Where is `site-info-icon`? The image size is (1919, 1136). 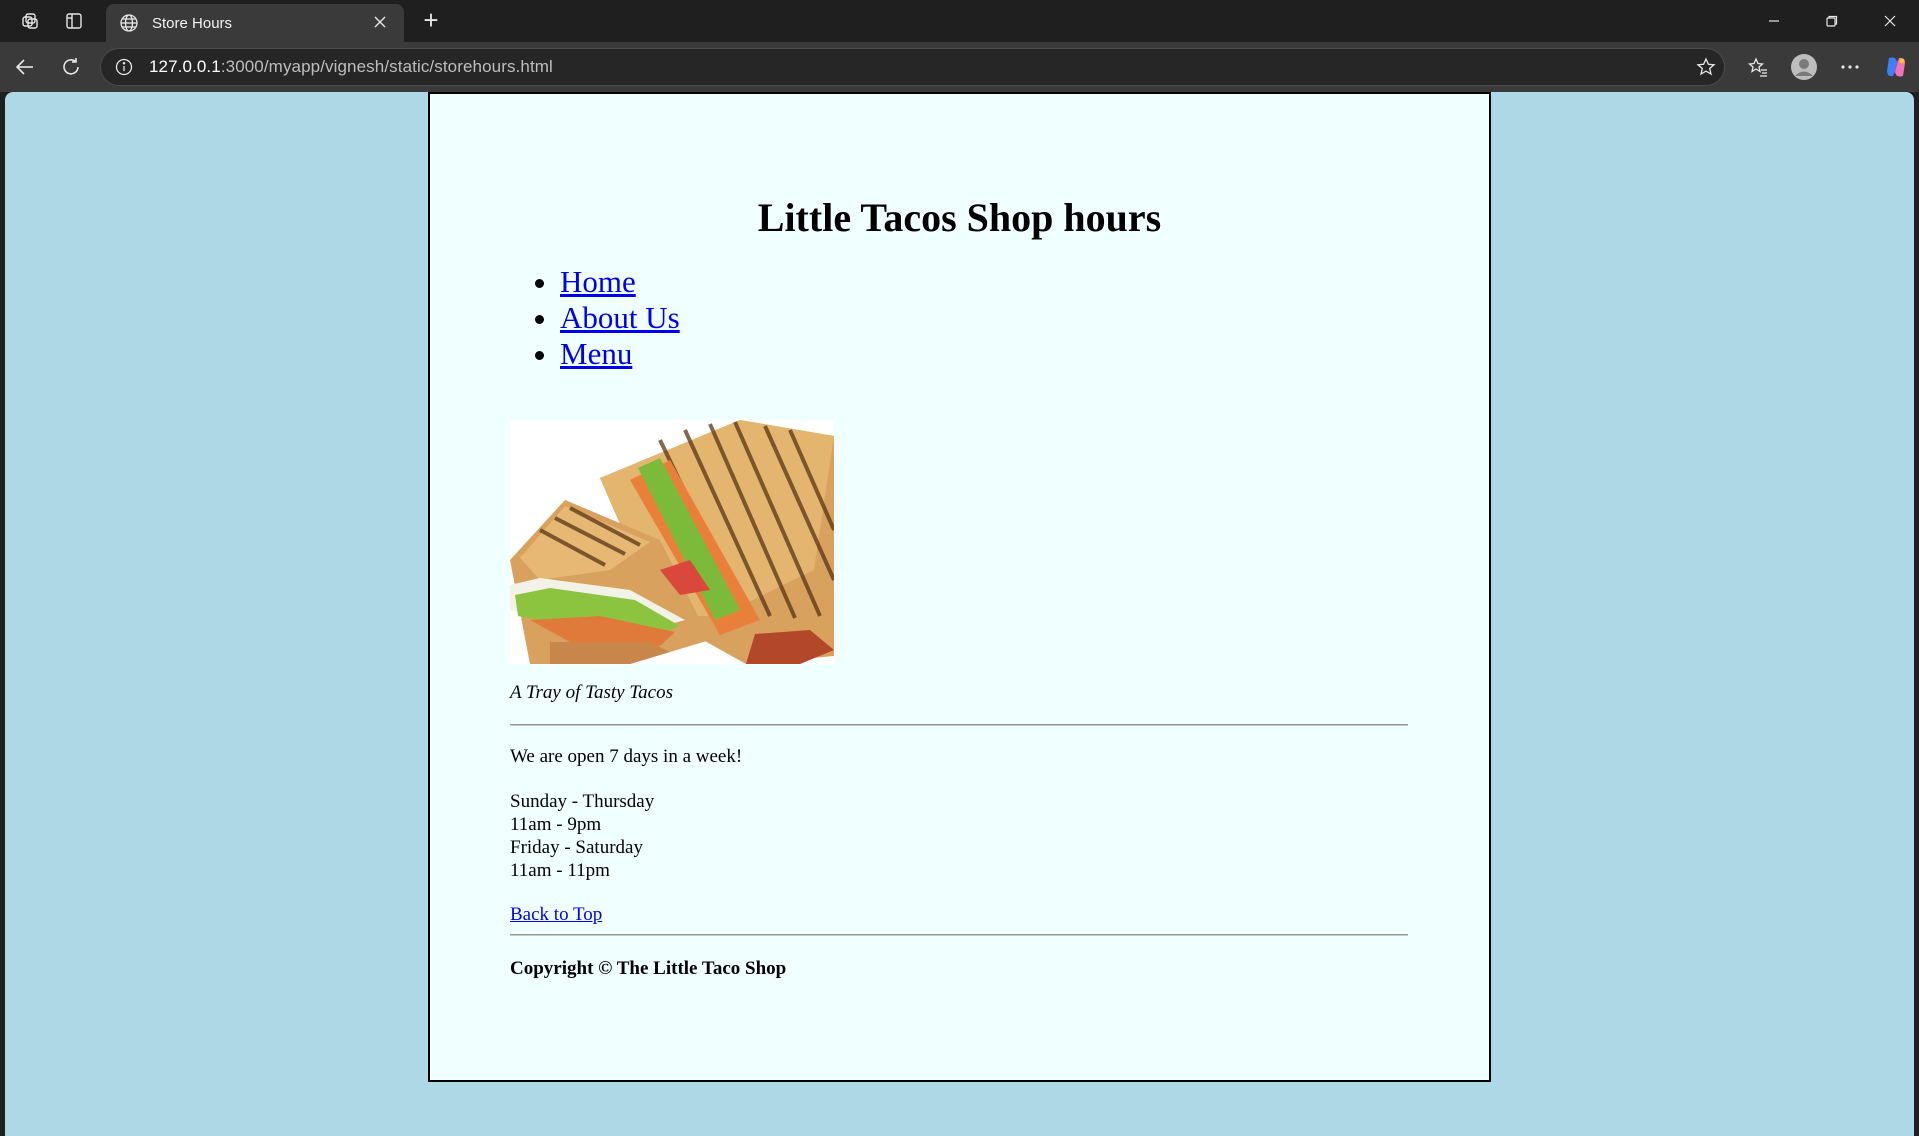
site-info-icon is located at coordinates (124, 67).